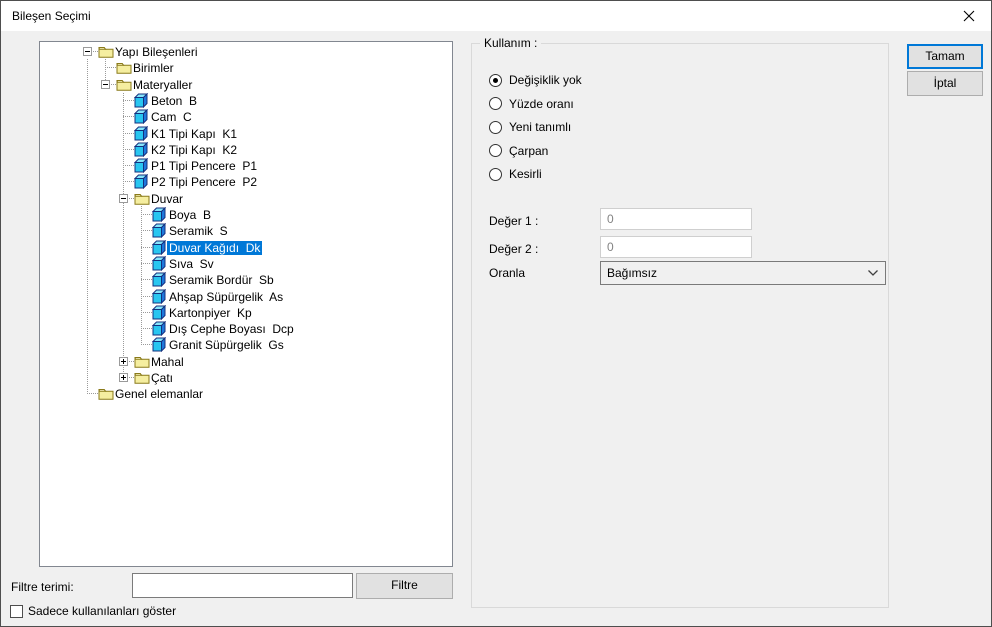 This screenshot has height=627, width=992. Describe the element at coordinates (632, 273) in the screenshot. I see `proportion-dropdown-value: Bağımsız` at that location.